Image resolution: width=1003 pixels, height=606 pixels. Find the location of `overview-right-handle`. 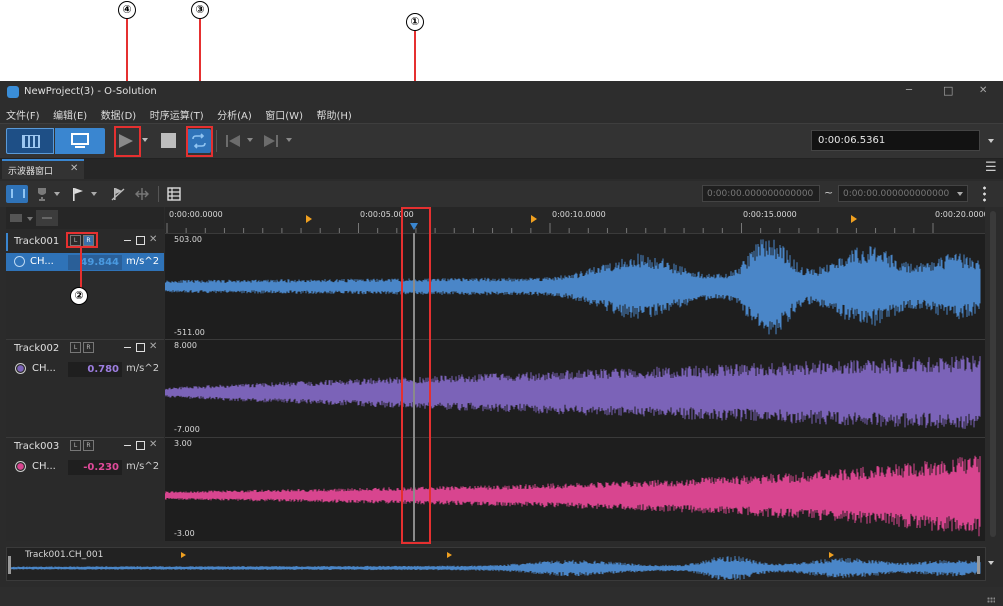

overview-right-handle is located at coordinates (978, 565).